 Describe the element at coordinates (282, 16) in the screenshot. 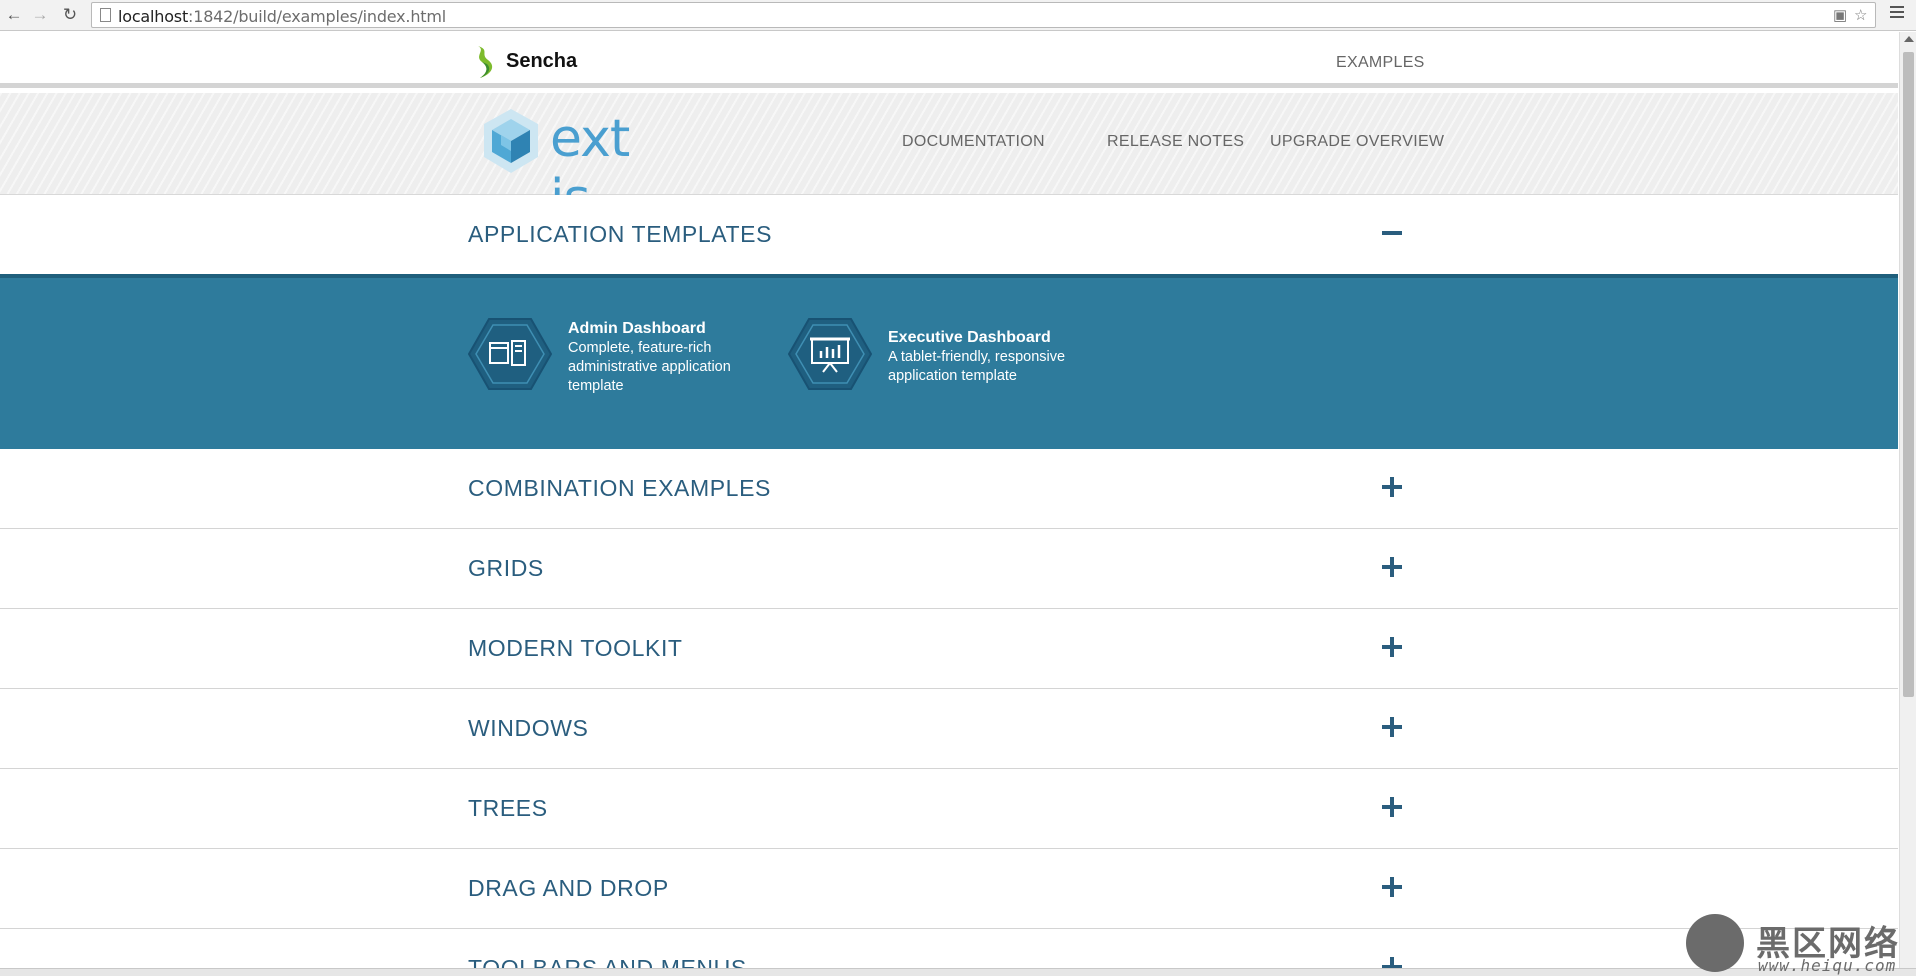

I see `url-text: localhost:1842/build/examples/index.html` at that location.